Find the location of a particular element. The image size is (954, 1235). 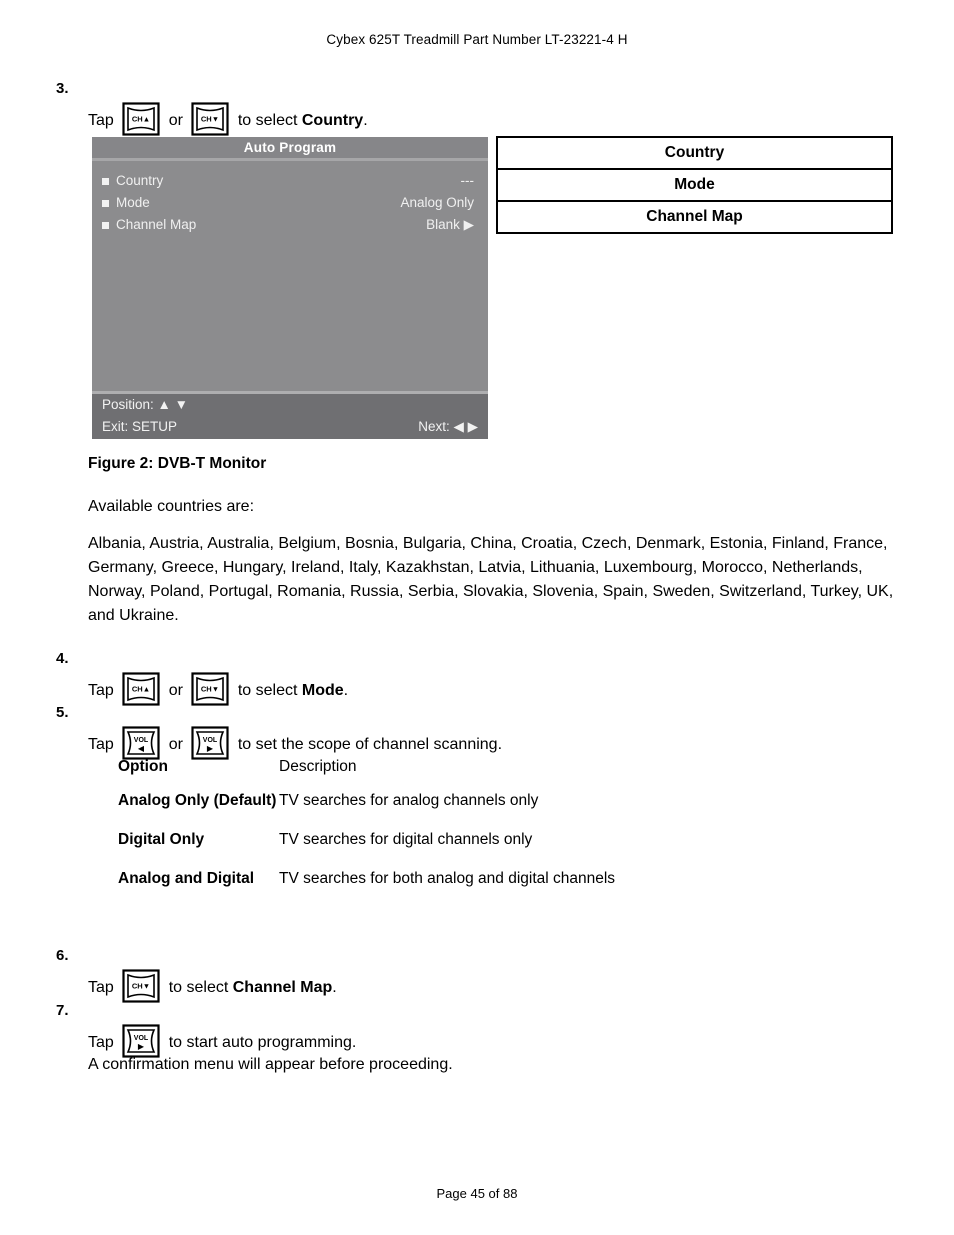

osd-row-channel-map-value: Blank ▶ is located at coordinates (450, 224).